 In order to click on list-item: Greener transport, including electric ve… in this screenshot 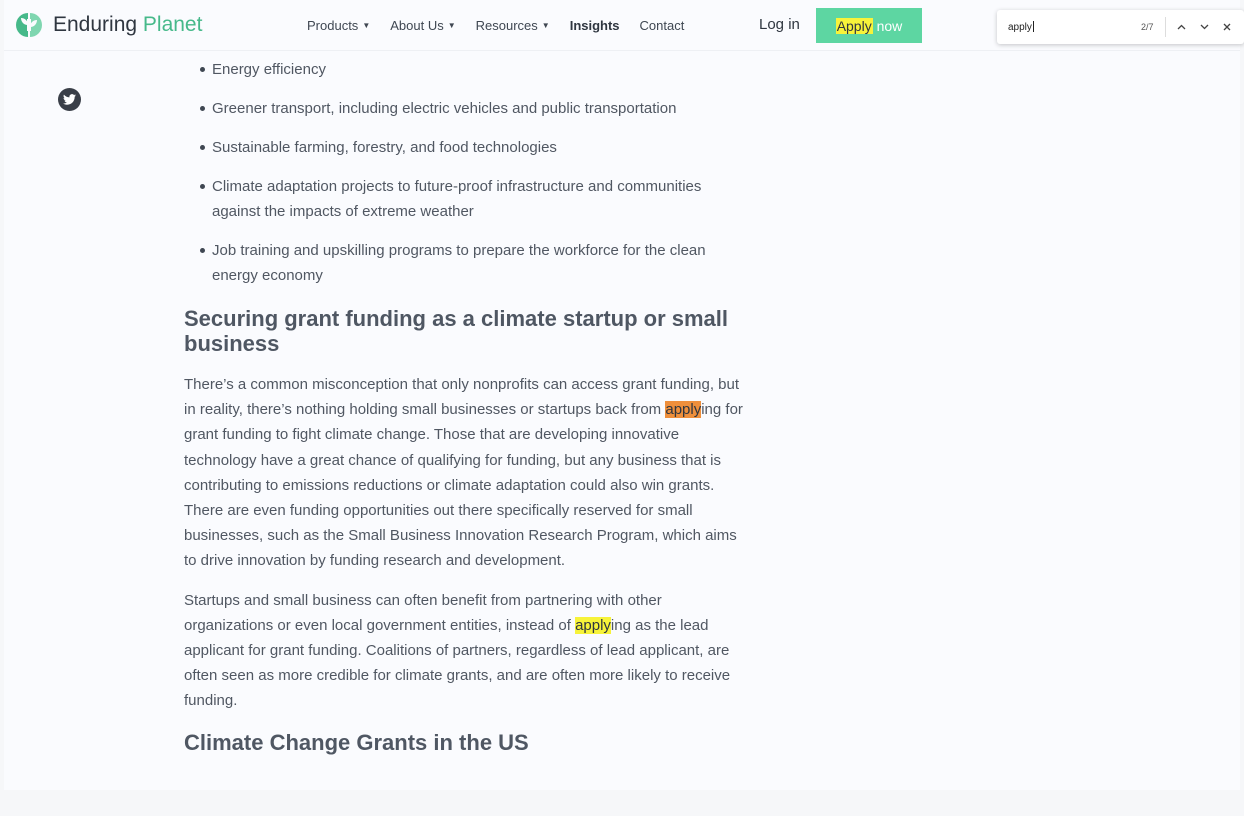, I will do `click(468, 108)`.